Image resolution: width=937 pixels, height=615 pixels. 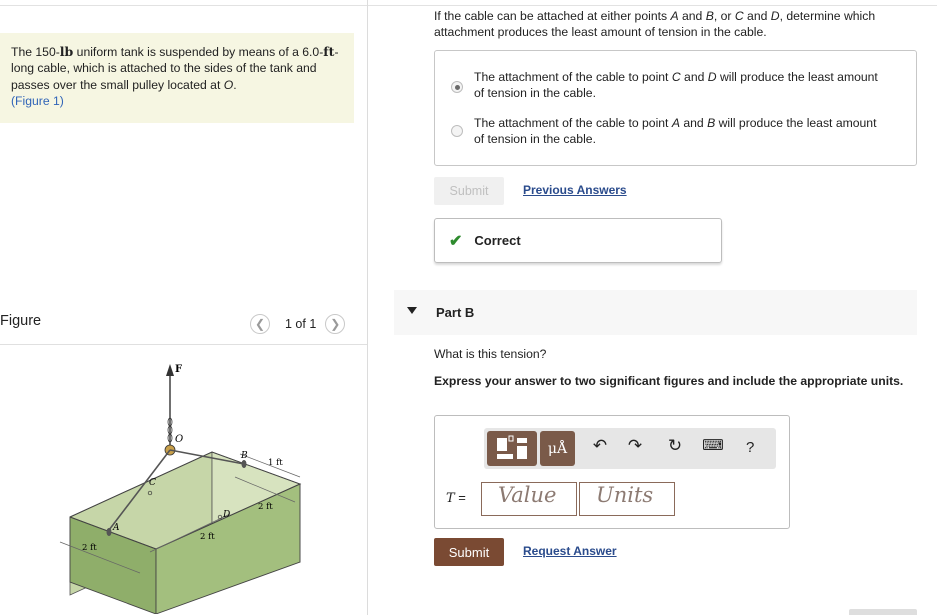 I want to click on figure-pager: ❮ 1 of 1 ❯, so click(x=298, y=324).